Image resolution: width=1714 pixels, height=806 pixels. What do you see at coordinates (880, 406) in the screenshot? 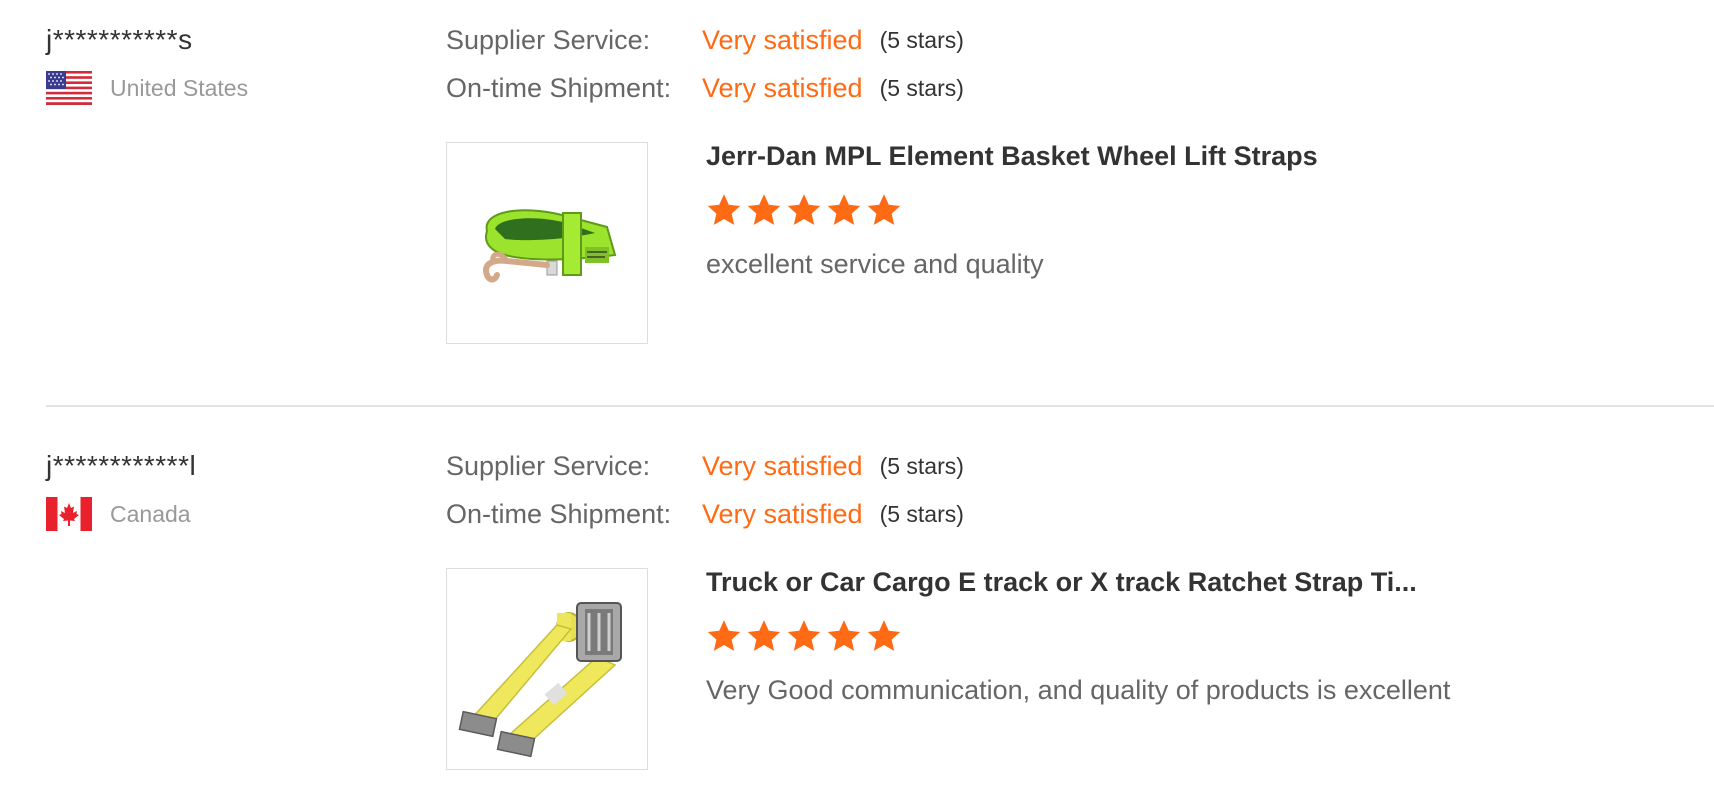
I see `review-divider` at bounding box center [880, 406].